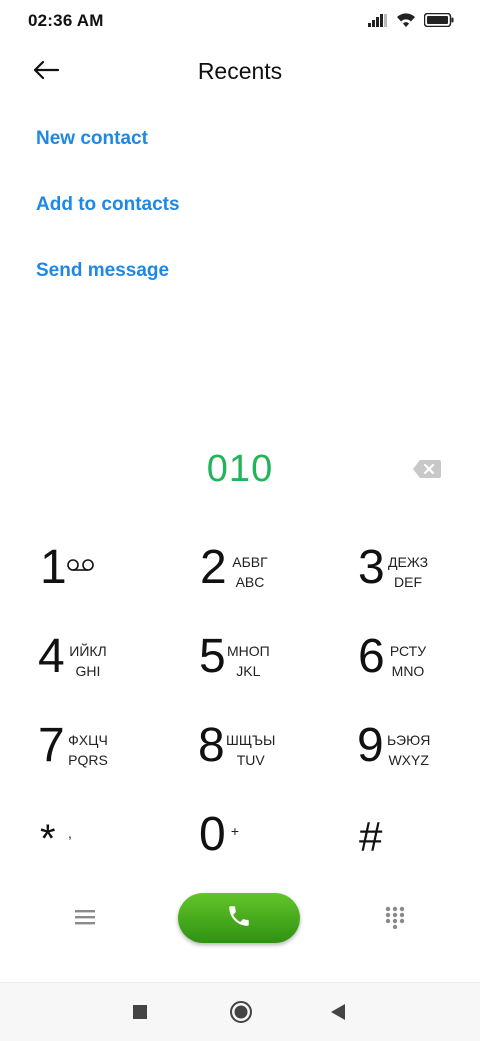 This screenshot has height=1041, width=480. I want to click on key-letters: ИЙКЛ GHI, so click(88, 661).